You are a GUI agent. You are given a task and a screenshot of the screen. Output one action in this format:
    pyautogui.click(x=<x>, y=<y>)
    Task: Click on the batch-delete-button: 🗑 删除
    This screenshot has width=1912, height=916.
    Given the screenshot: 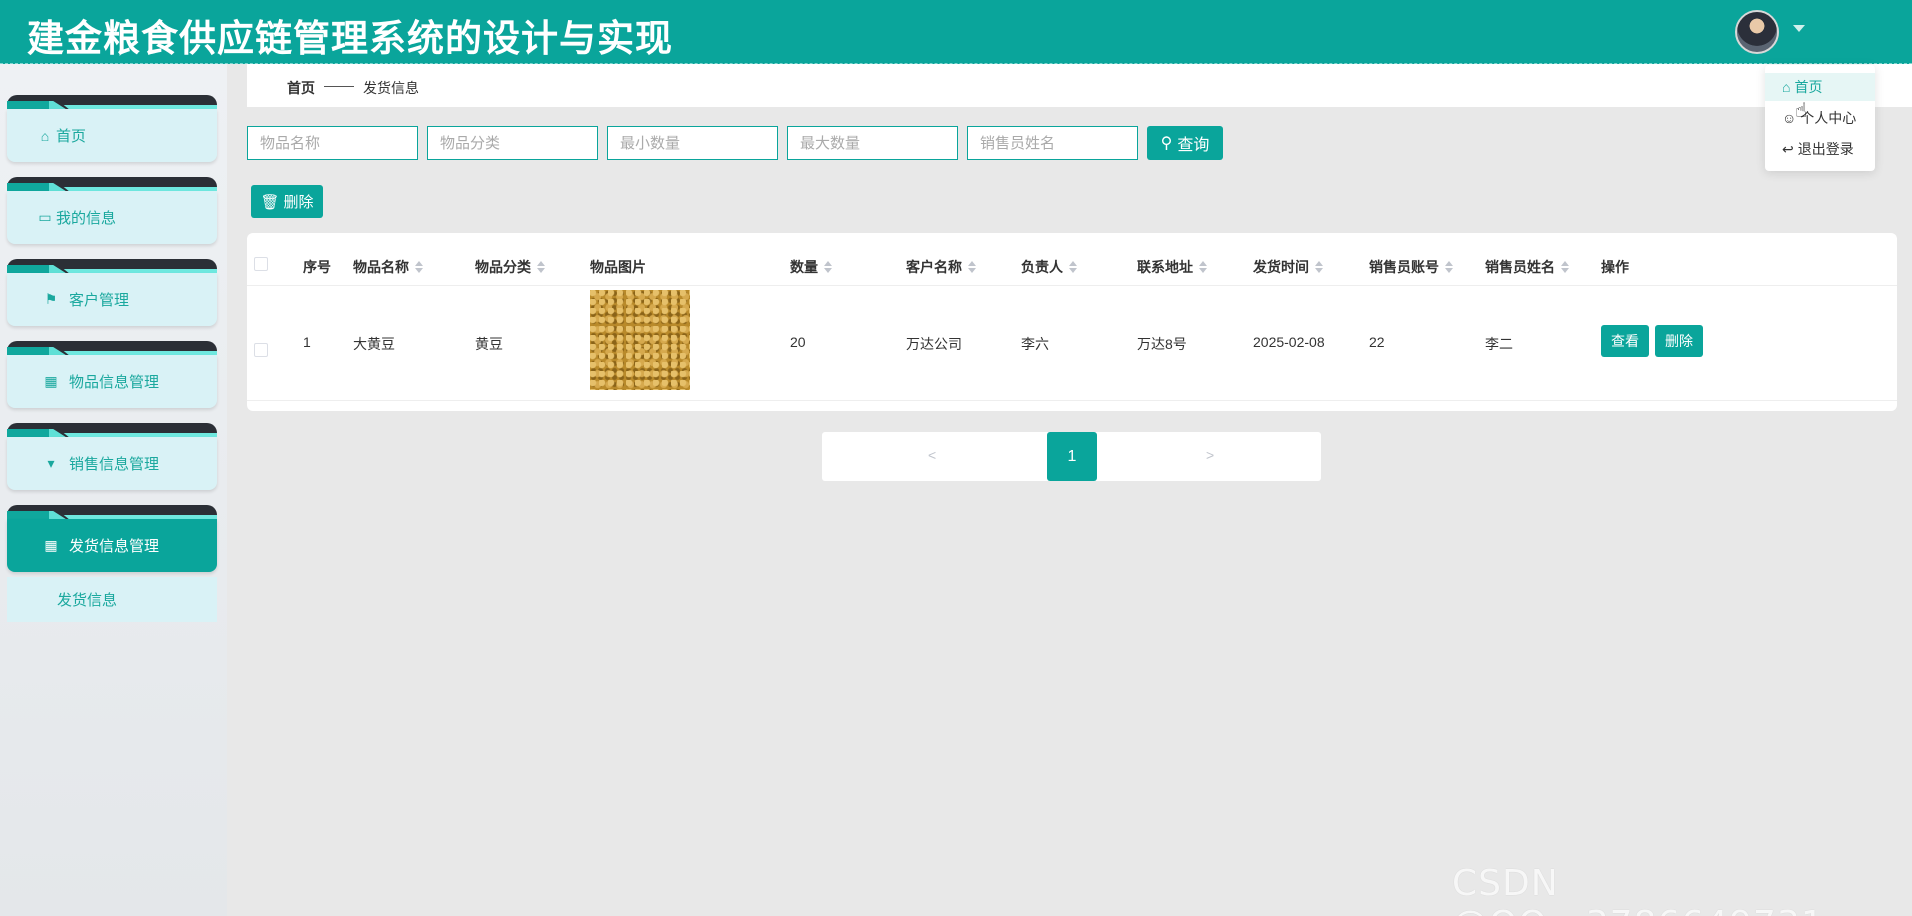 What is the action you would take?
    pyautogui.click(x=287, y=201)
    